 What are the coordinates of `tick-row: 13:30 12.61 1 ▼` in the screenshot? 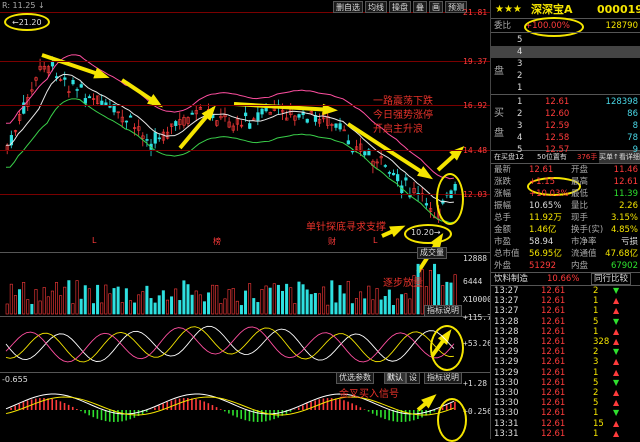 It's located at (565, 413).